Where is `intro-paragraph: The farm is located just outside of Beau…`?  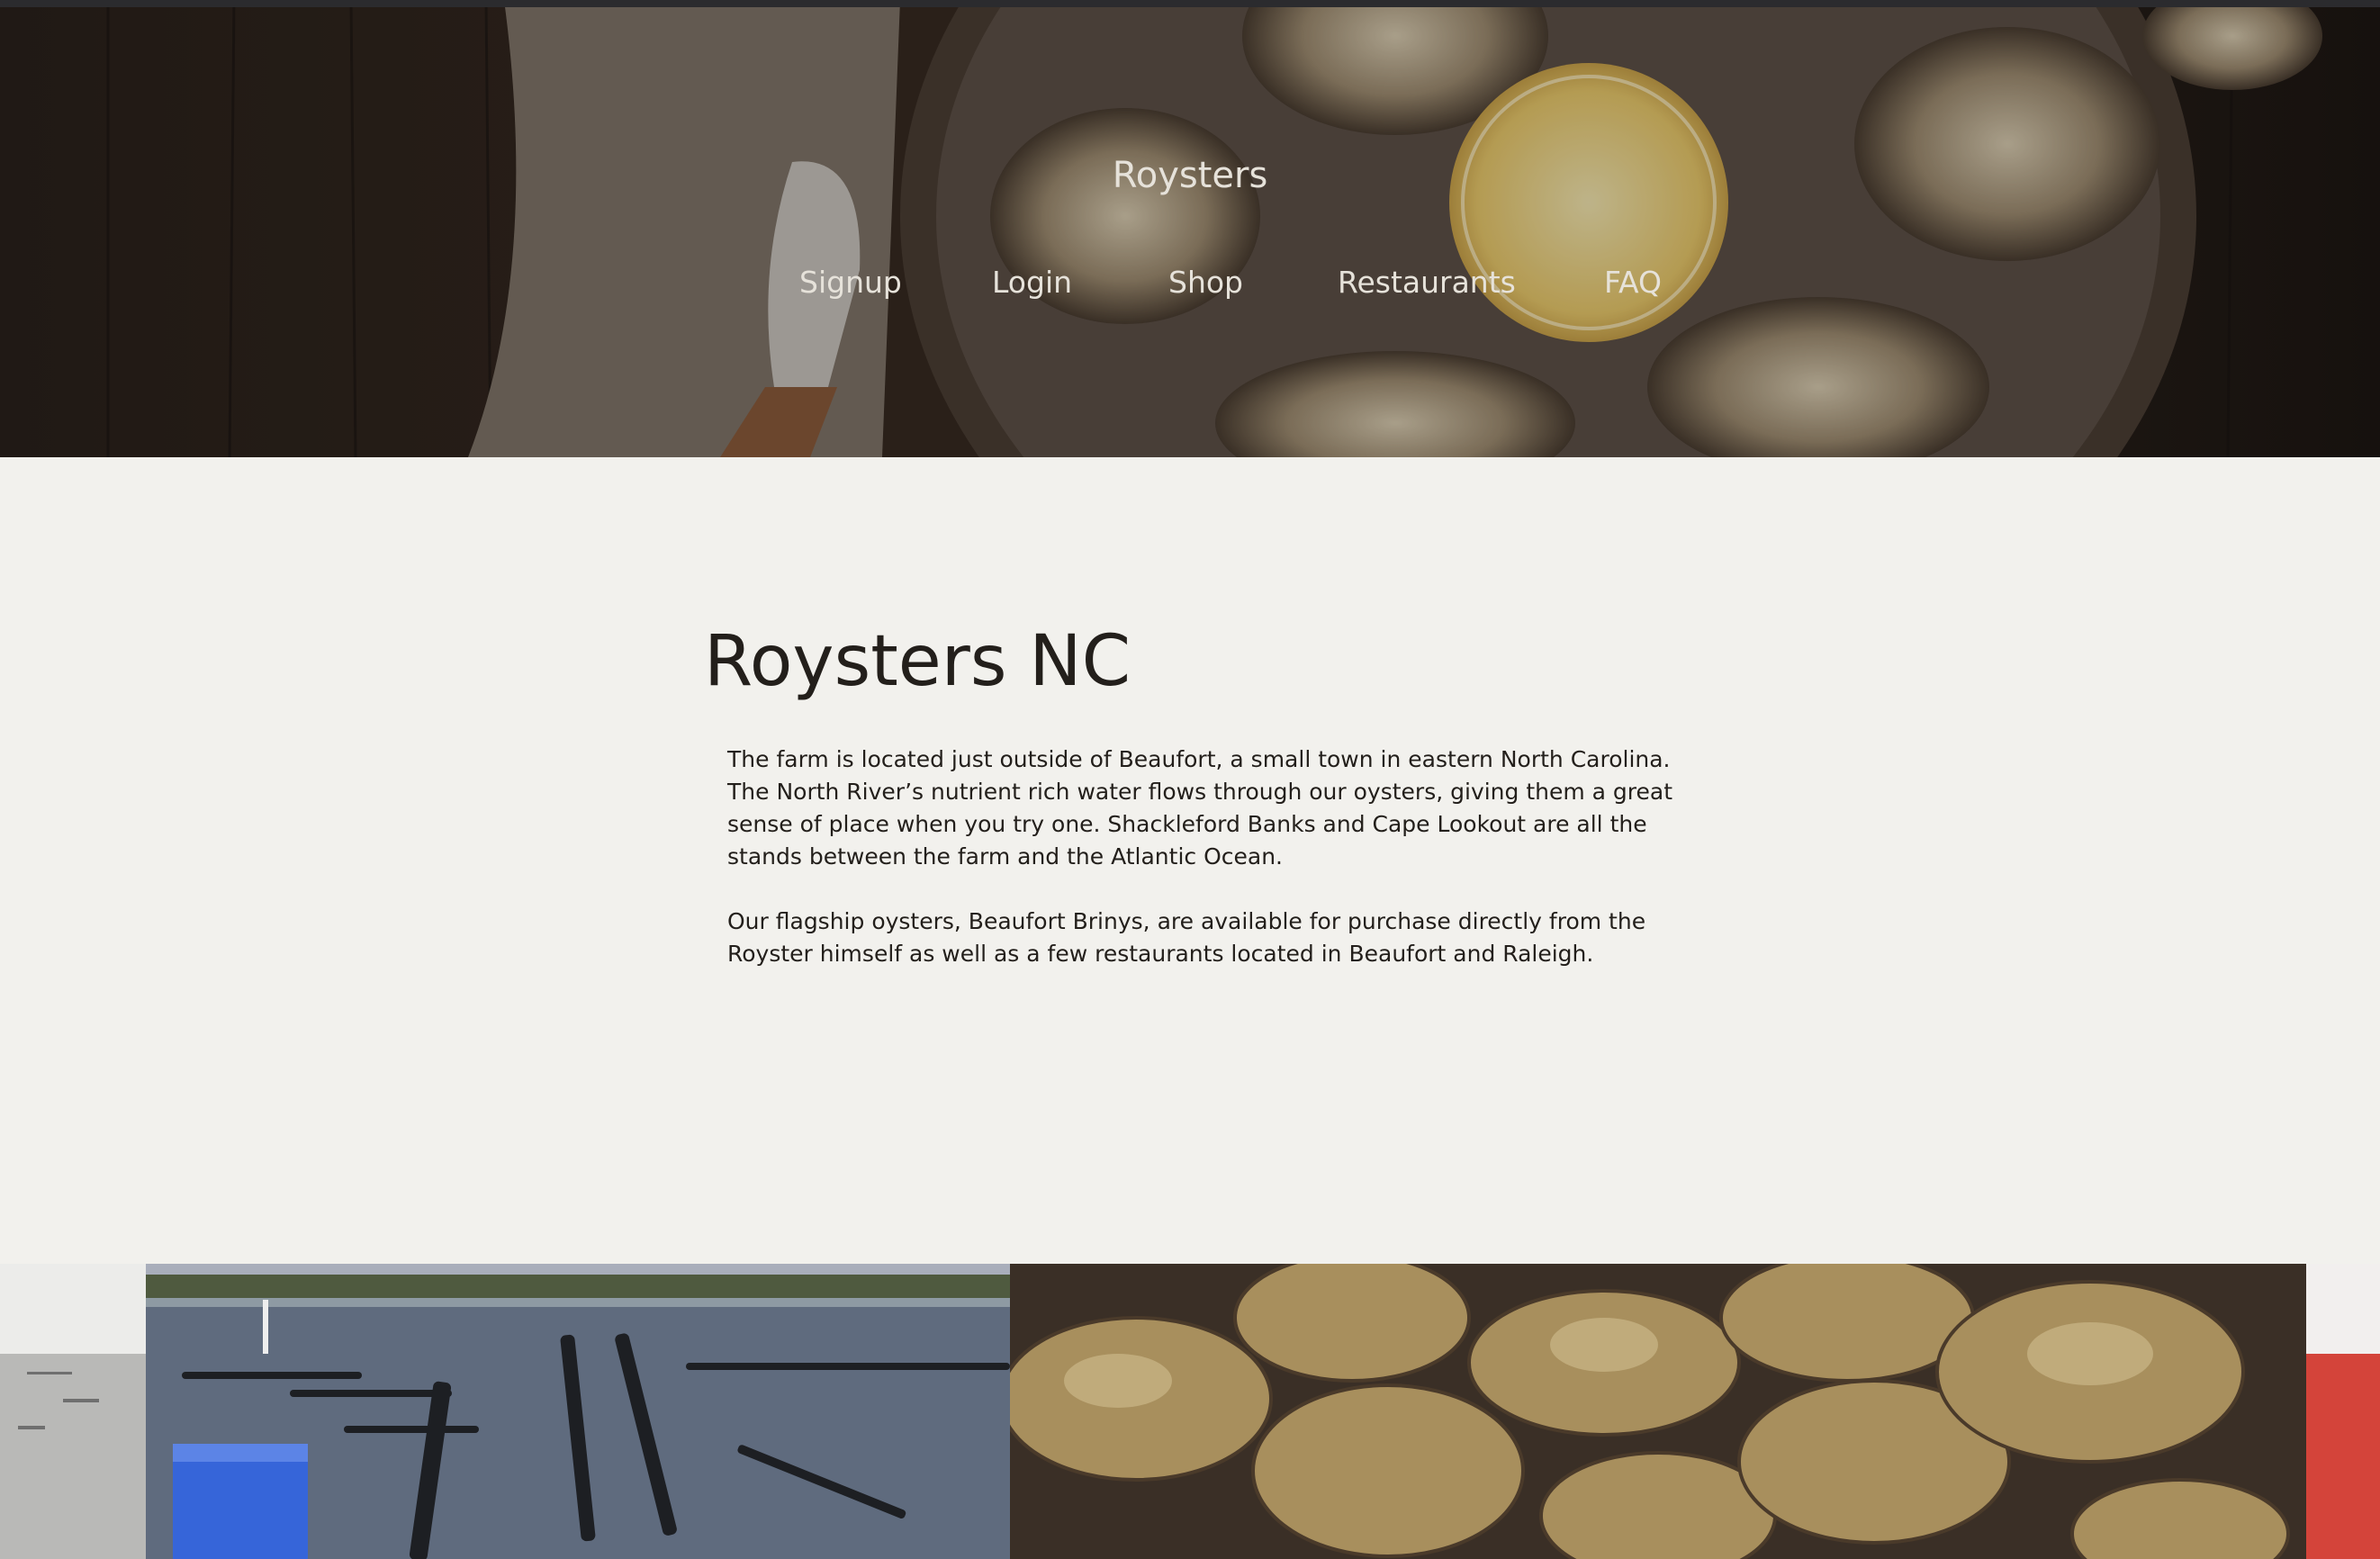
intro-paragraph: The farm is located just outside of Beau… is located at coordinates (1200, 808).